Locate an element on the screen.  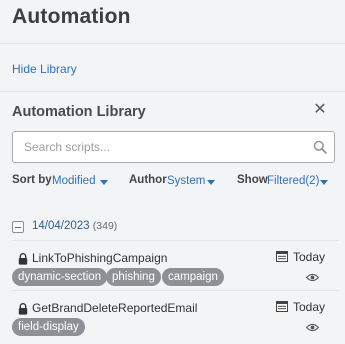
show-label: Show is located at coordinates (252, 180).